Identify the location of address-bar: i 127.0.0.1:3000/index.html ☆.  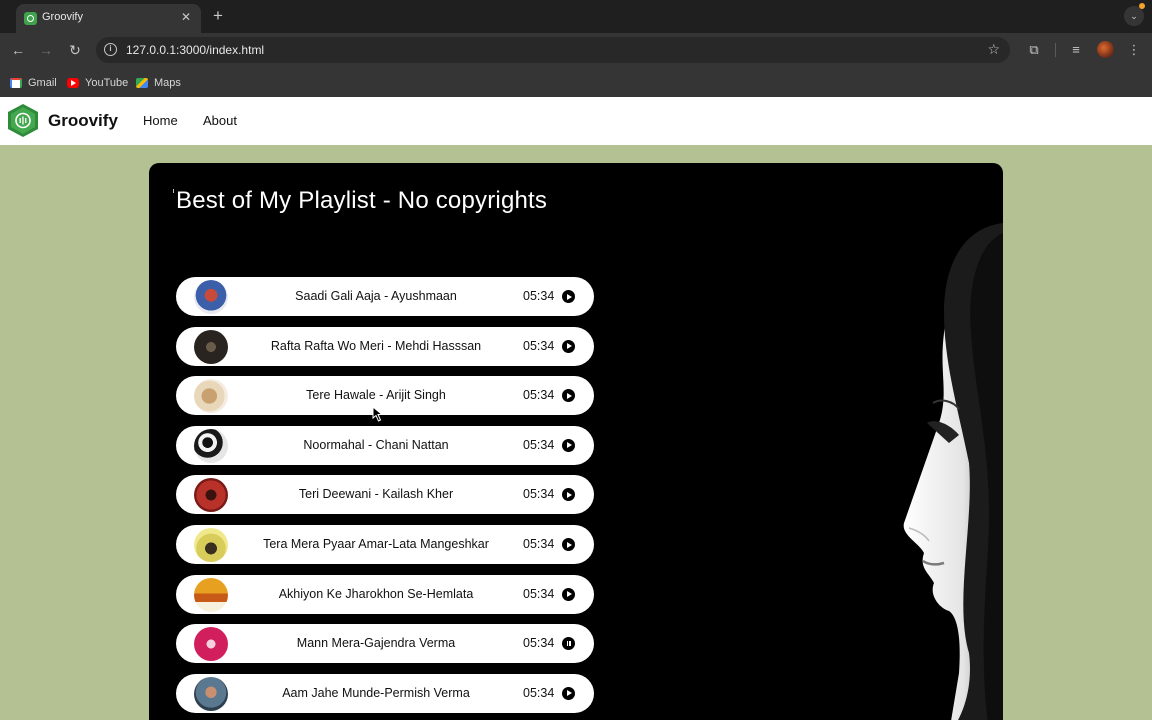
(553, 50).